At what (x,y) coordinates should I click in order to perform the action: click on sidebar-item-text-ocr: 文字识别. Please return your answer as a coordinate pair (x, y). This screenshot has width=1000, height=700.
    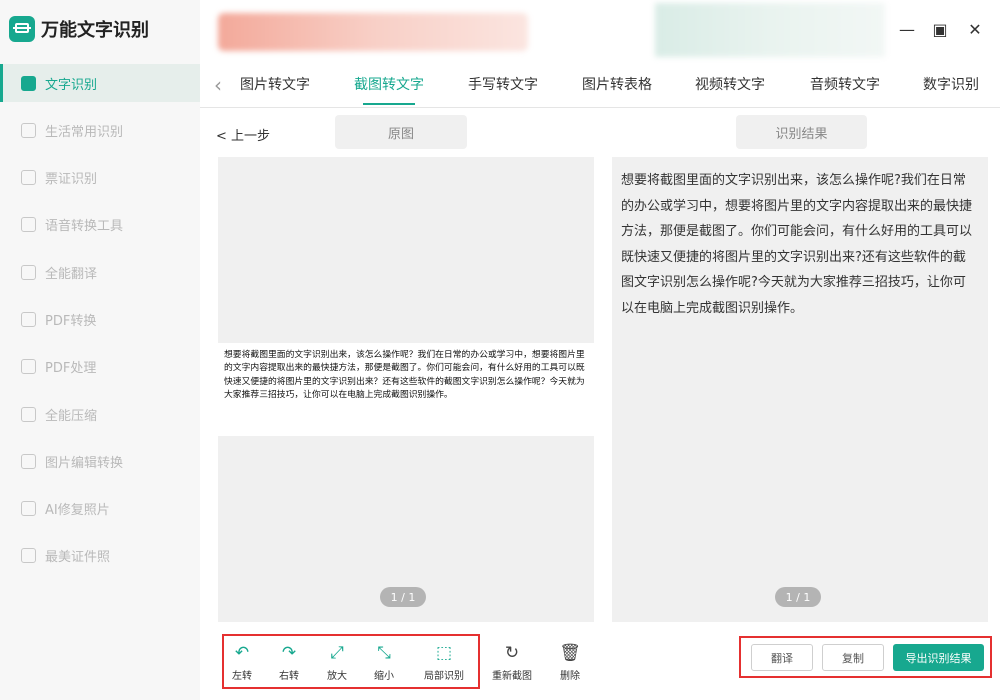
    Looking at the image, I should click on (100, 83).